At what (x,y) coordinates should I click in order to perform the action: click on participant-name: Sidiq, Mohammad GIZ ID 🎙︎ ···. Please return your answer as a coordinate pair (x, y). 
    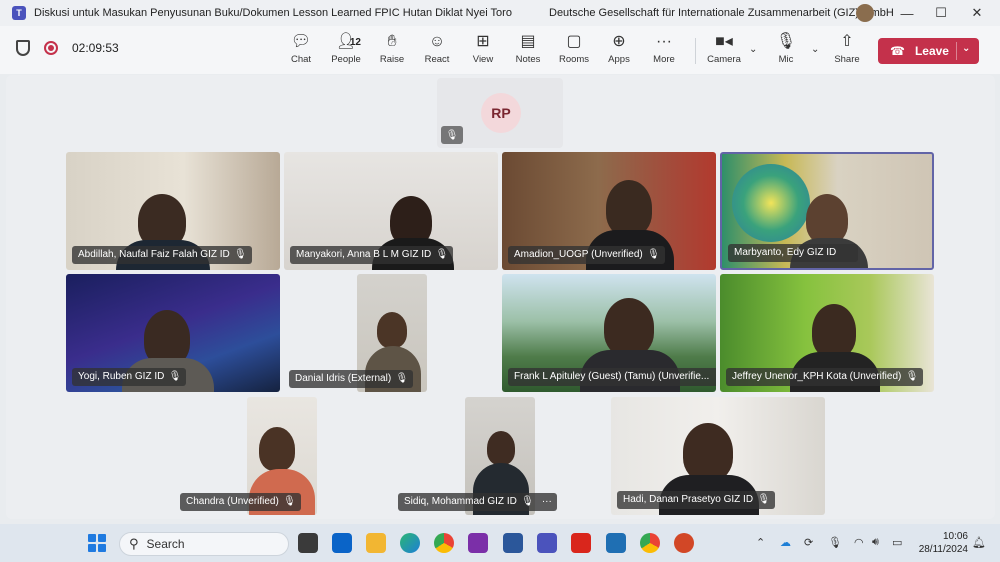
    Looking at the image, I should click on (477, 502).